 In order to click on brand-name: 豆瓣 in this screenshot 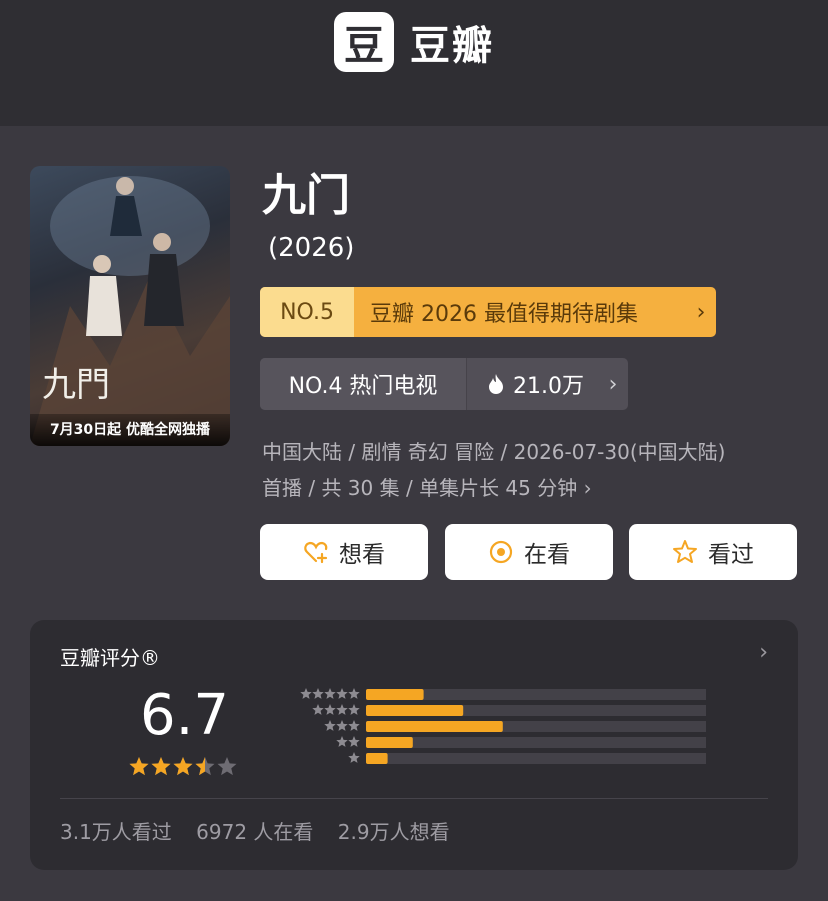, I will do `click(452, 46)`.